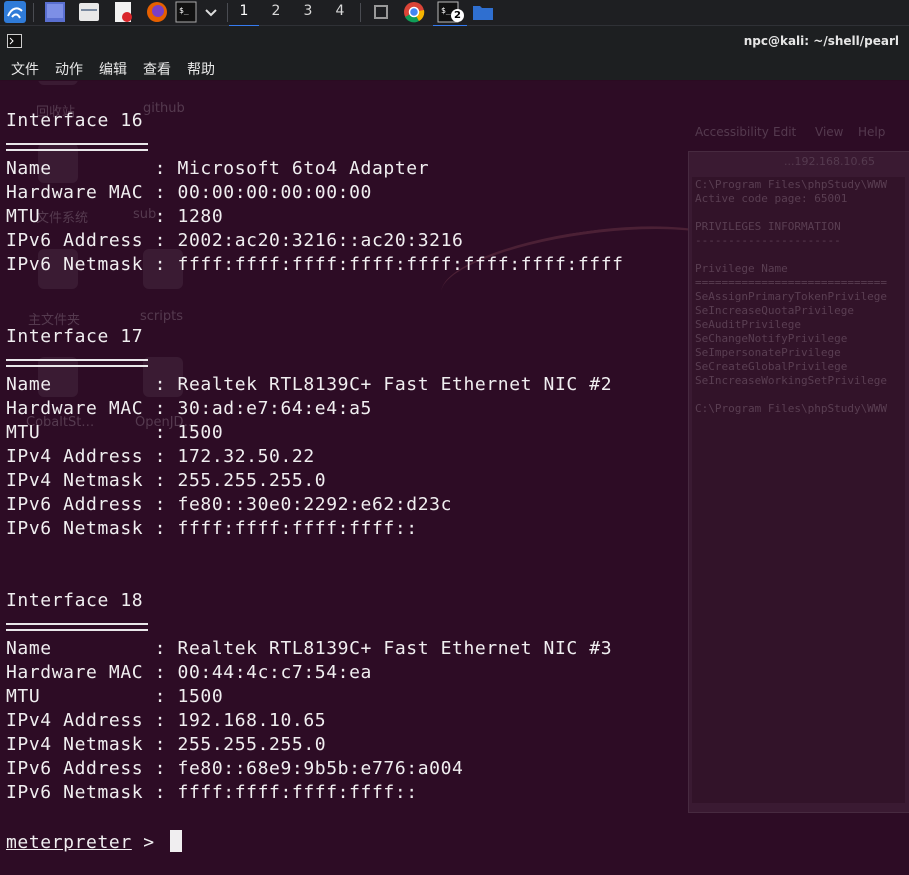 This screenshot has width=909, height=875. I want to click on folder-icon, so click(483, 12).